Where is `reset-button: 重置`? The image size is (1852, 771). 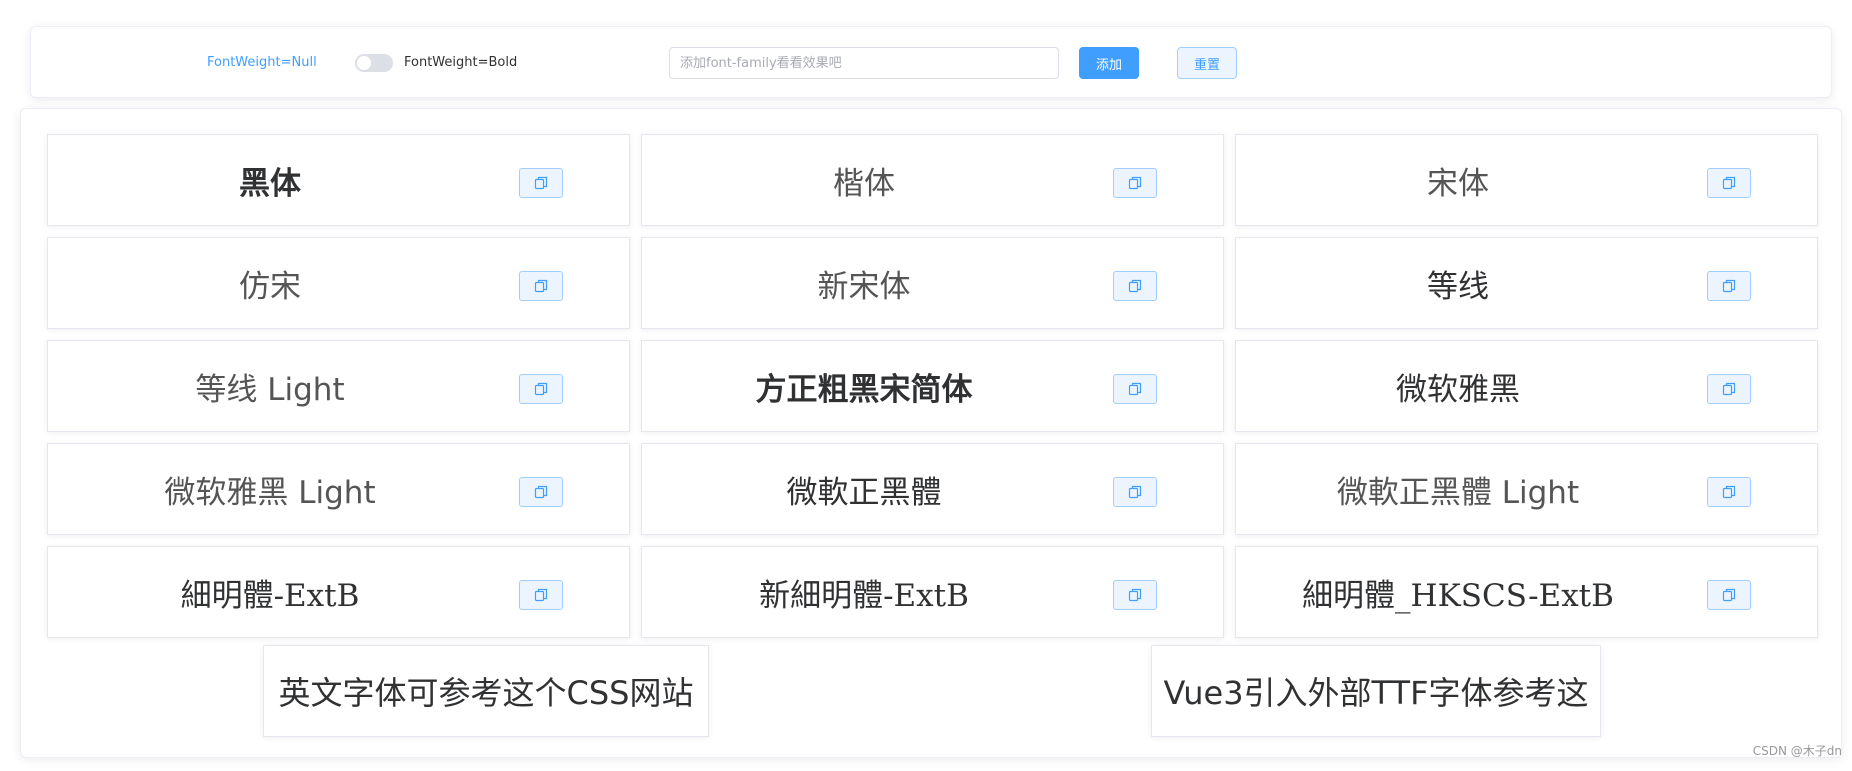 reset-button: 重置 is located at coordinates (1207, 63).